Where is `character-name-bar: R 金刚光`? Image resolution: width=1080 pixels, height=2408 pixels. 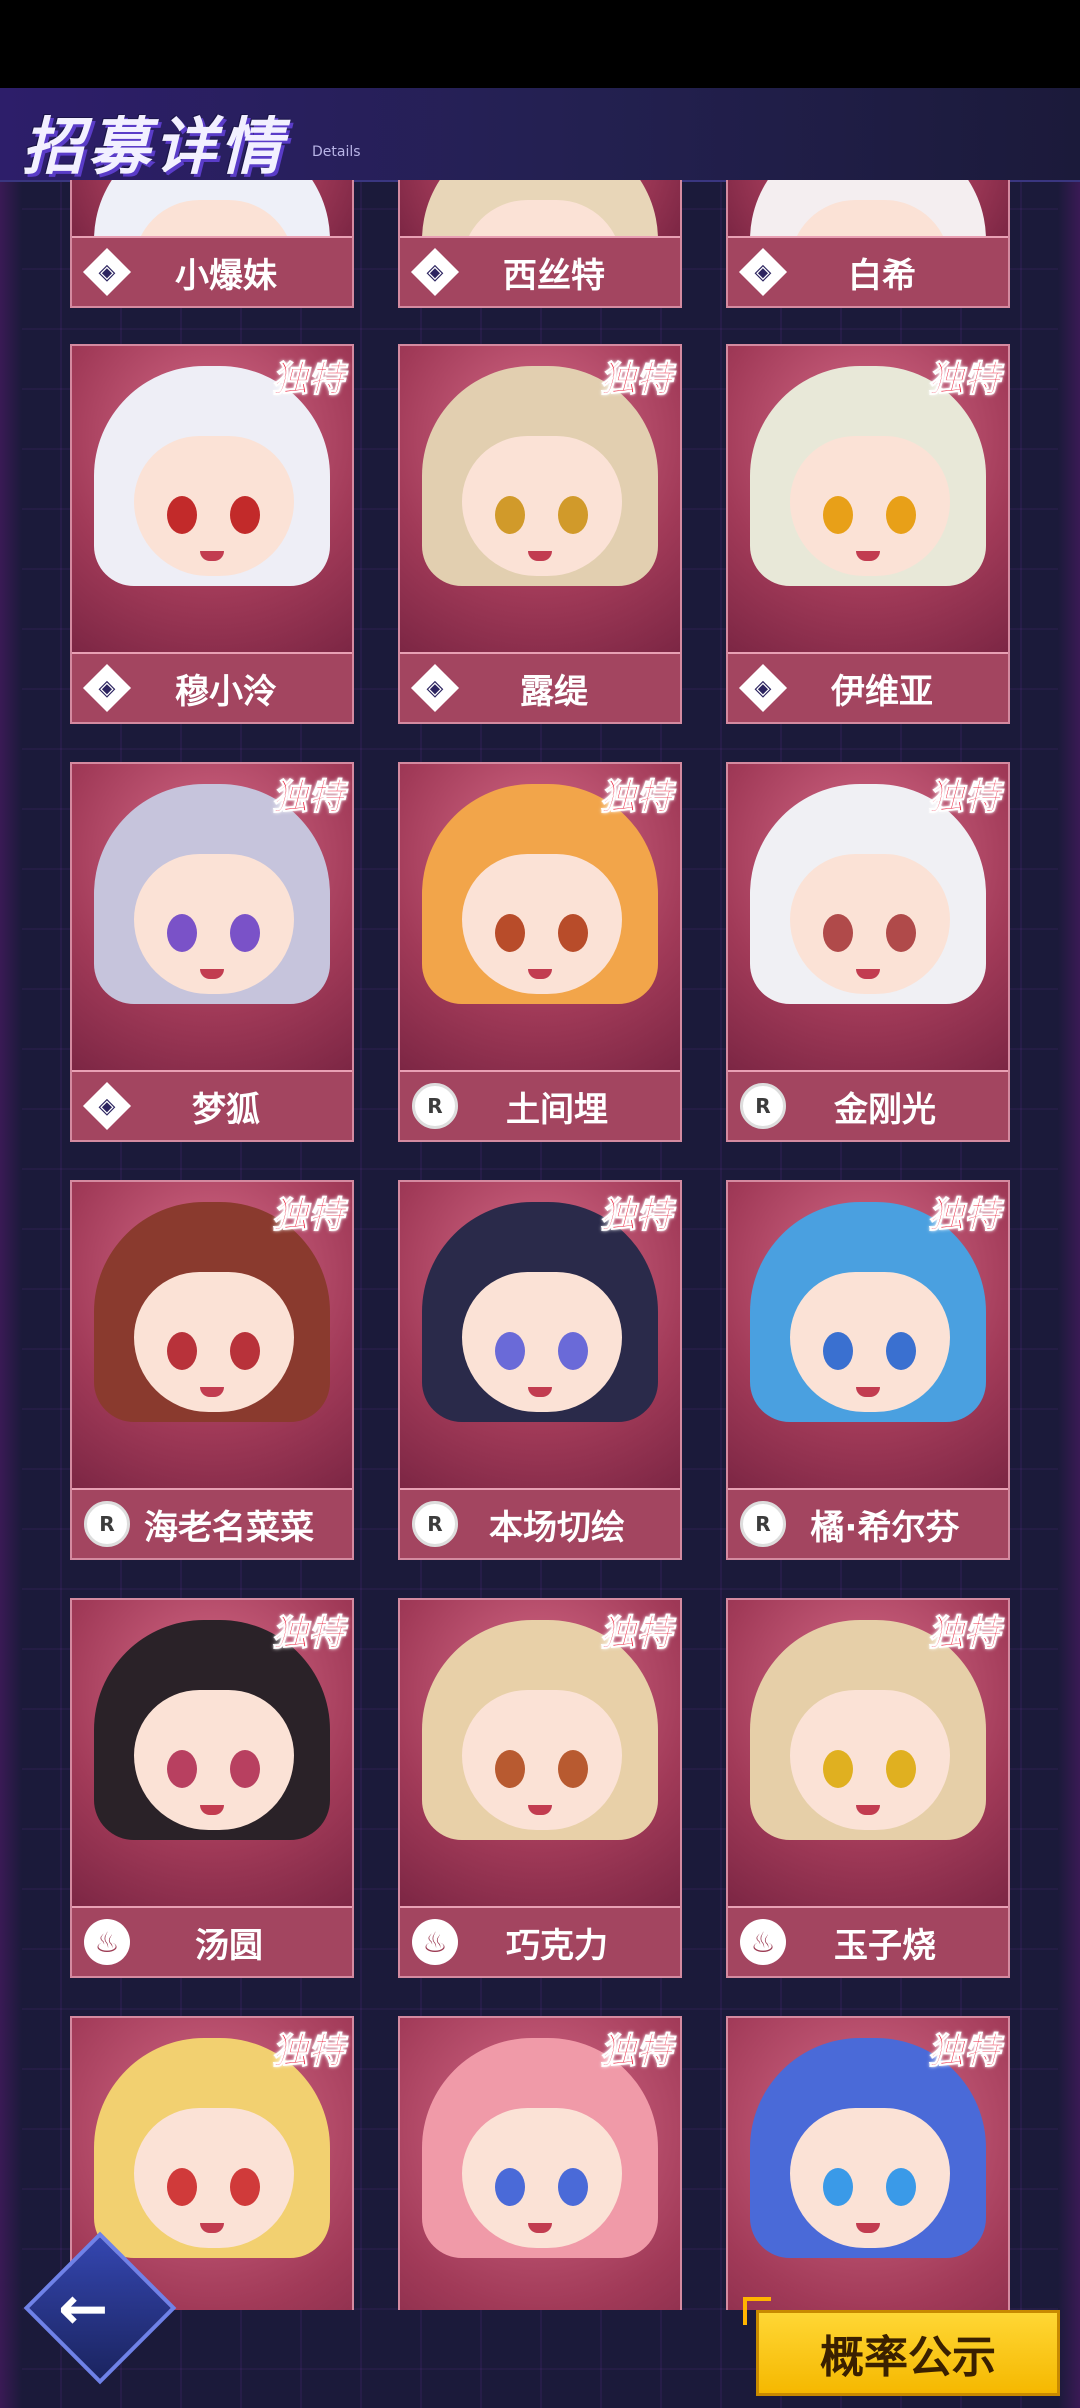 character-name-bar: R 金刚光 is located at coordinates (868, 1105).